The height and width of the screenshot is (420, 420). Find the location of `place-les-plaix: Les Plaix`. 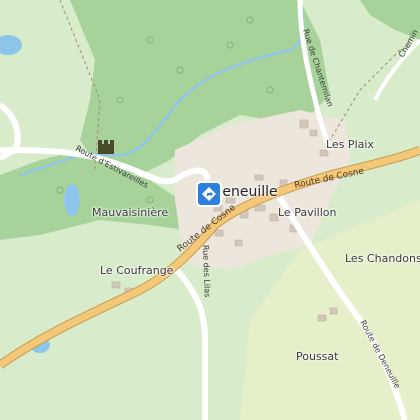

place-les-plaix: Les Plaix is located at coordinates (350, 144).